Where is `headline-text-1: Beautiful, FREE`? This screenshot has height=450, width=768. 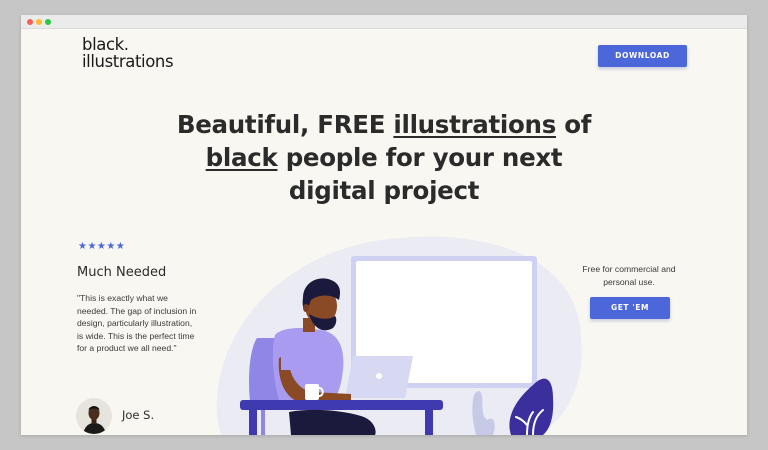 headline-text-1: Beautiful, FREE is located at coordinates (285, 124).